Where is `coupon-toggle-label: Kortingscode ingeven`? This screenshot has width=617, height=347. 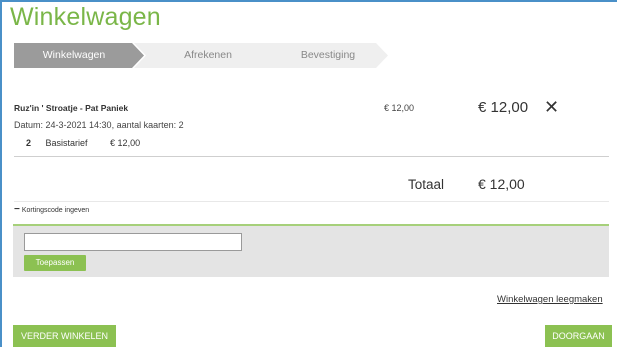
coupon-toggle-label: Kortingscode ingeven is located at coordinates (55, 210).